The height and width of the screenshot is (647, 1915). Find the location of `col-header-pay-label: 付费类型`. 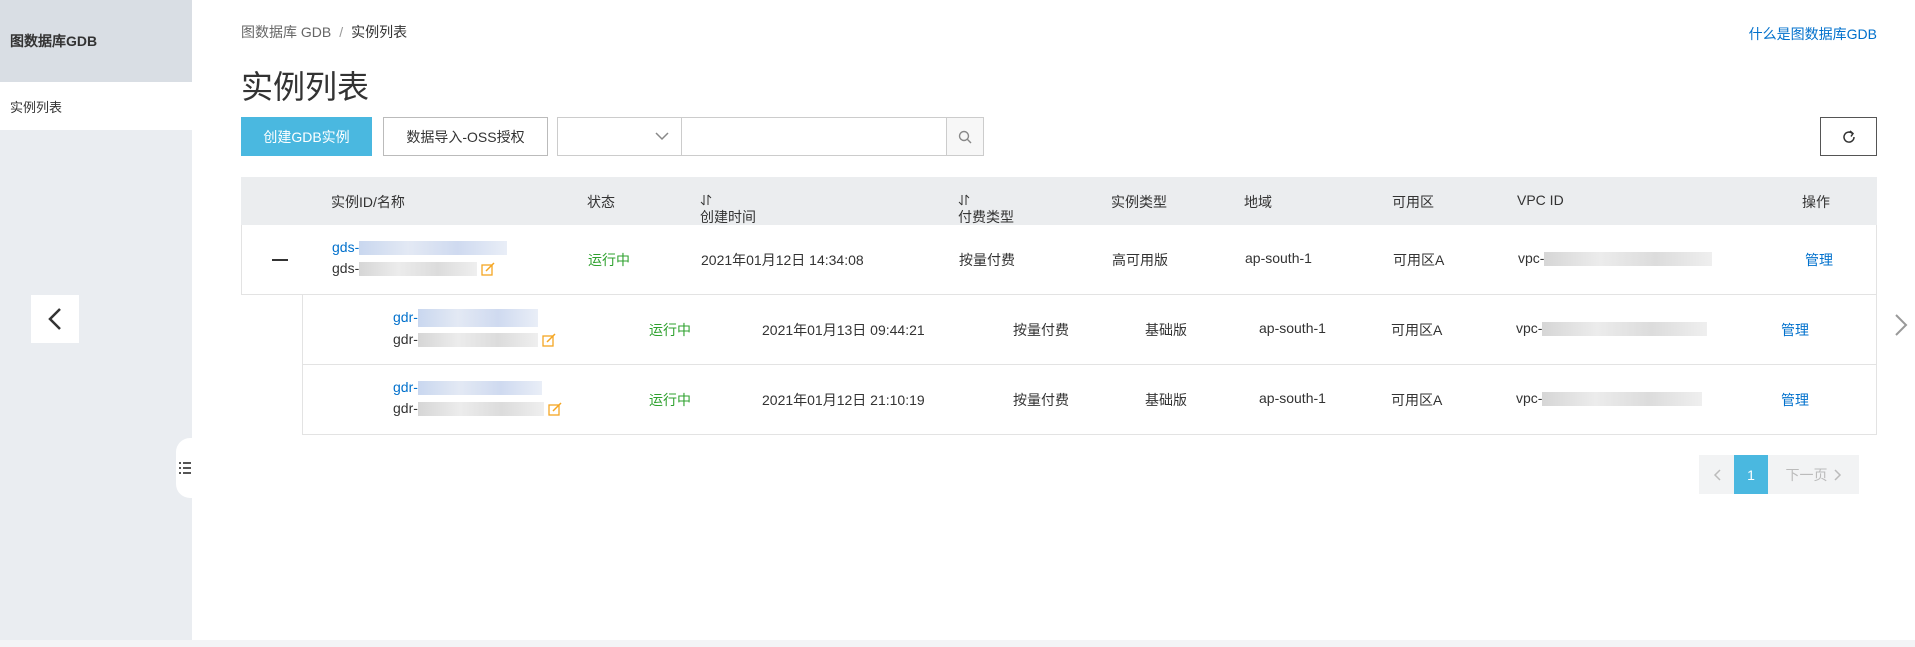

col-header-pay-label: 付费类型 is located at coordinates (986, 217).